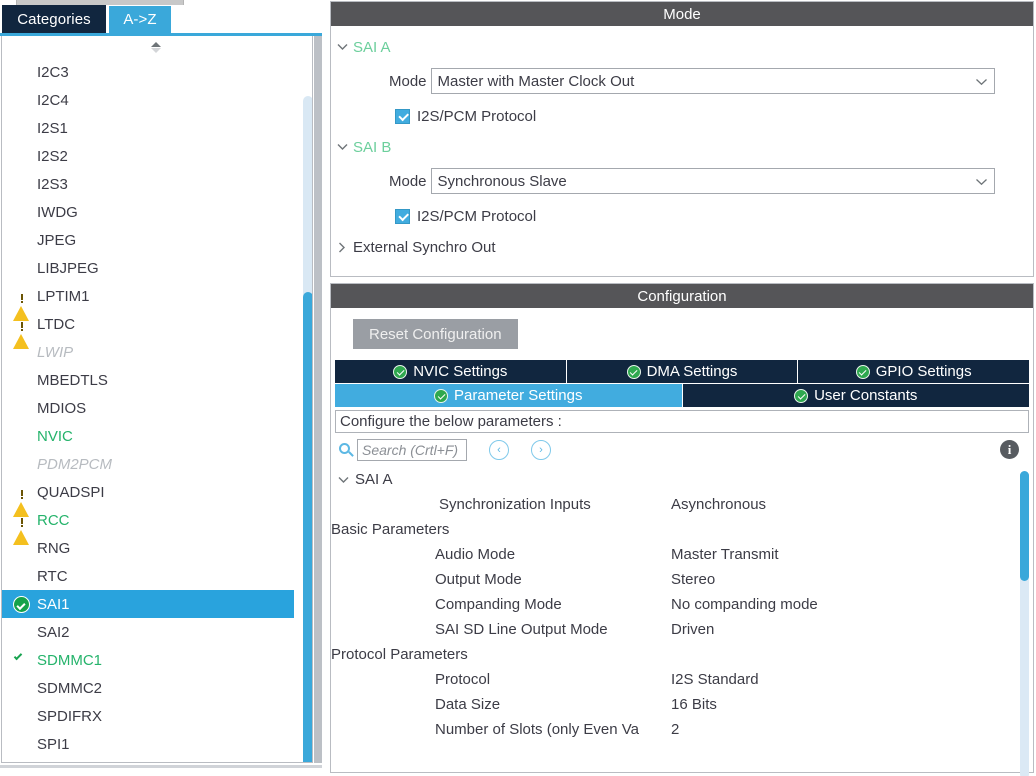  Describe the element at coordinates (412, 450) in the screenshot. I see `search-input` at that location.